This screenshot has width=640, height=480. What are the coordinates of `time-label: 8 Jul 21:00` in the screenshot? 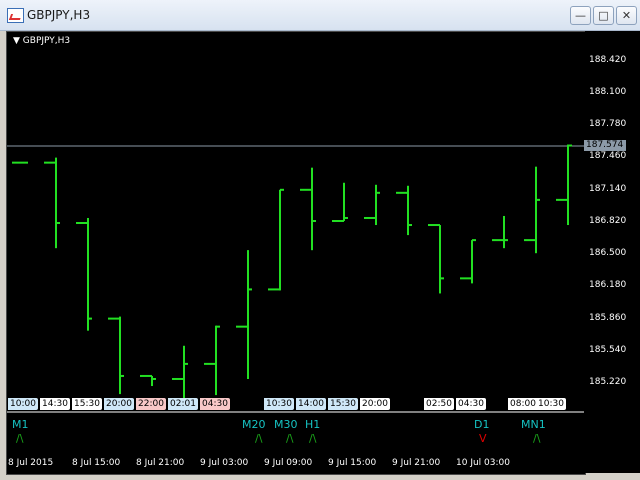 It's located at (160, 463).